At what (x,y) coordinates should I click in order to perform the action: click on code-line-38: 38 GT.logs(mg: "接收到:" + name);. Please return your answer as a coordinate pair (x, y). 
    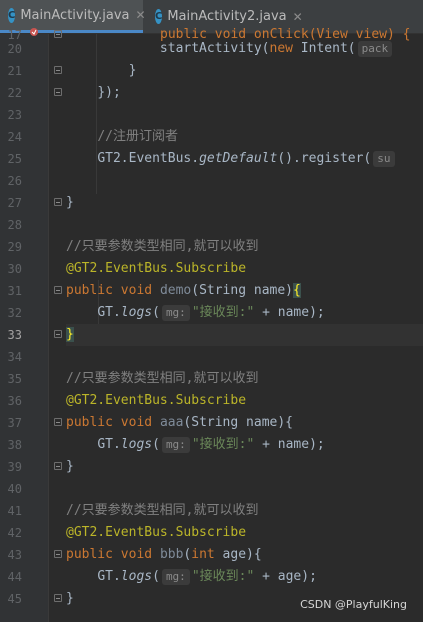
    Looking at the image, I should click on (211, 445).